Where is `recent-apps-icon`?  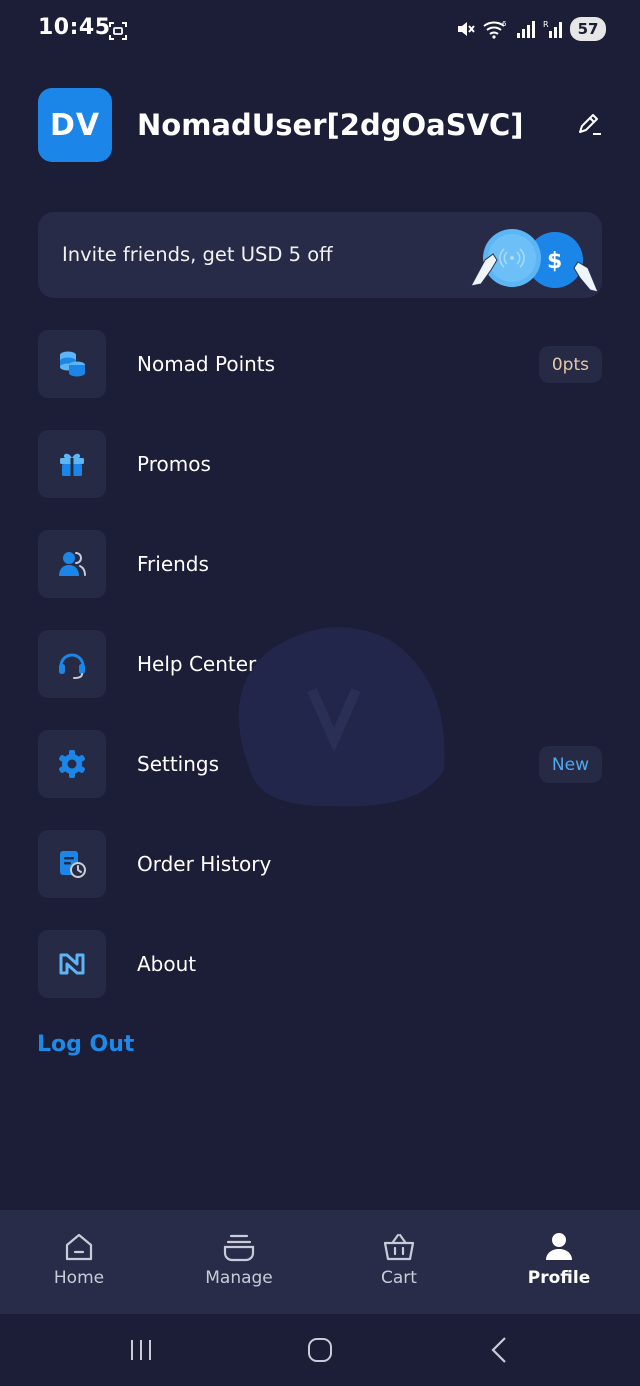 recent-apps-icon is located at coordinates (141, 1350).